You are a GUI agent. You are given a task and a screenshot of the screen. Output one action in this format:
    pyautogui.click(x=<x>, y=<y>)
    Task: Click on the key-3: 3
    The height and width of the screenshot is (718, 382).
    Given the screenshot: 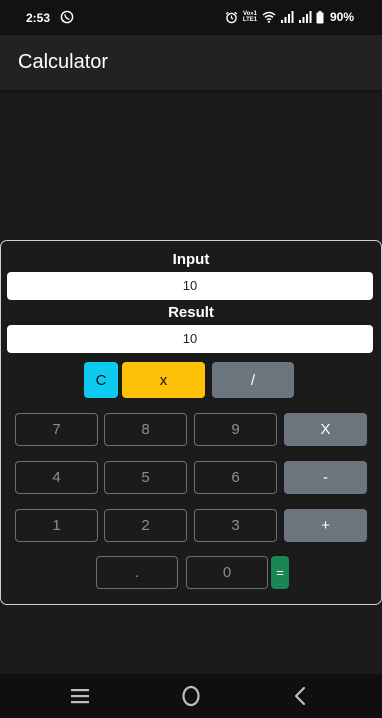 What is the action you would take?
    pyautogui.click(x=235, y=525)
    